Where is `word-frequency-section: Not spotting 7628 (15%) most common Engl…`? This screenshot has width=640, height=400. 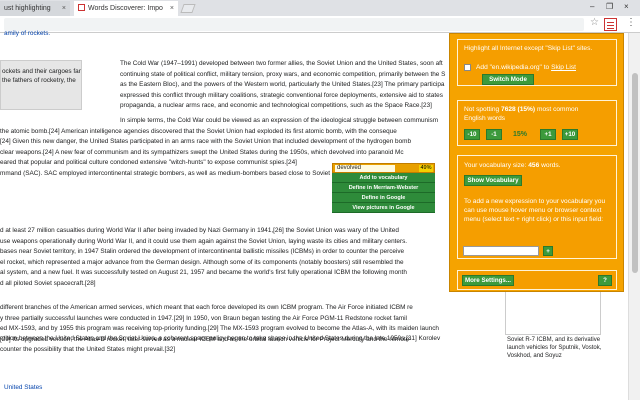 word-frequency-section: Not spotting 7628 (15%) most common Engl… is located at coordinates (537, 123).